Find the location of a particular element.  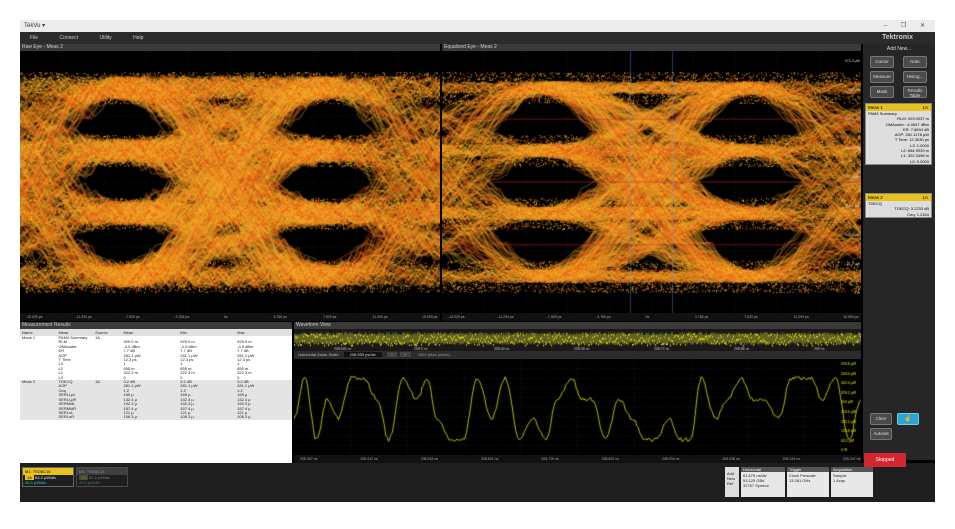

waveform-overview is located at coordinates (577, 340).